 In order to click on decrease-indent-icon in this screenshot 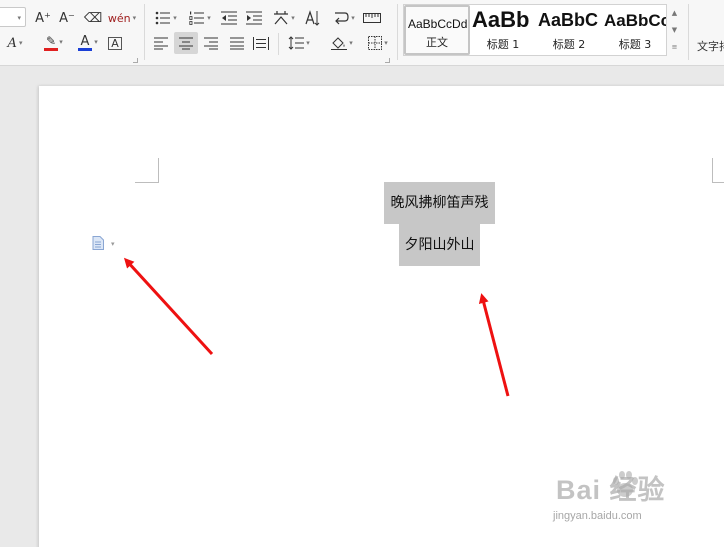, I will do `click(229, 18)`.